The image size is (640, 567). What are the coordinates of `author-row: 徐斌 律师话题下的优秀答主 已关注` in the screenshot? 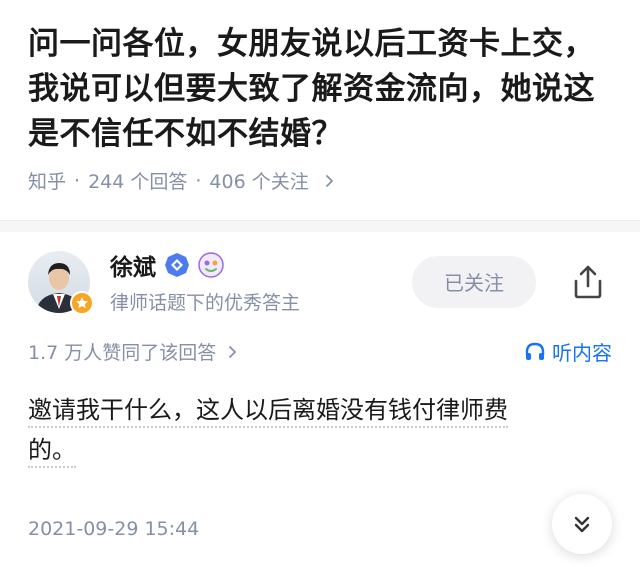 It's located at (320, 273).